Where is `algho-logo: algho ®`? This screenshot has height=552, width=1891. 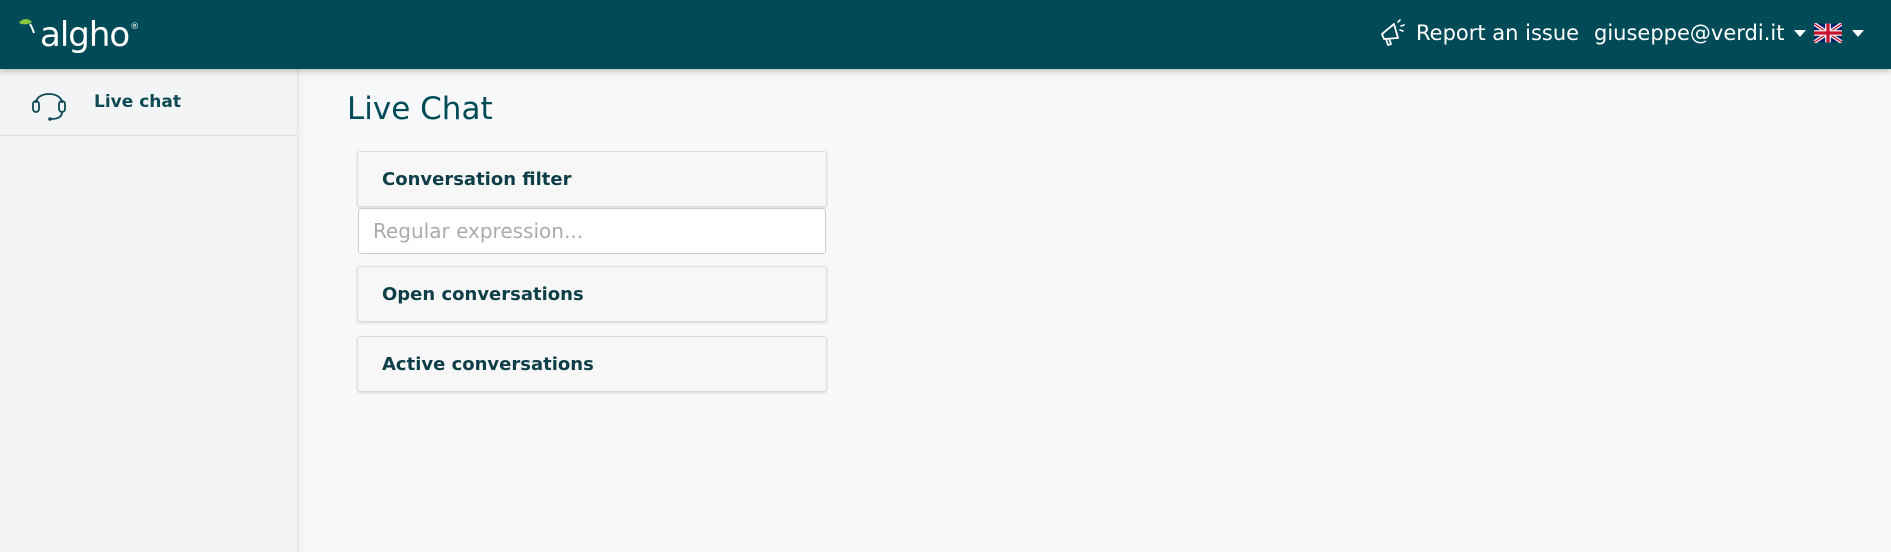
algho-logo: algho ® is located at coordinates (77, 32).